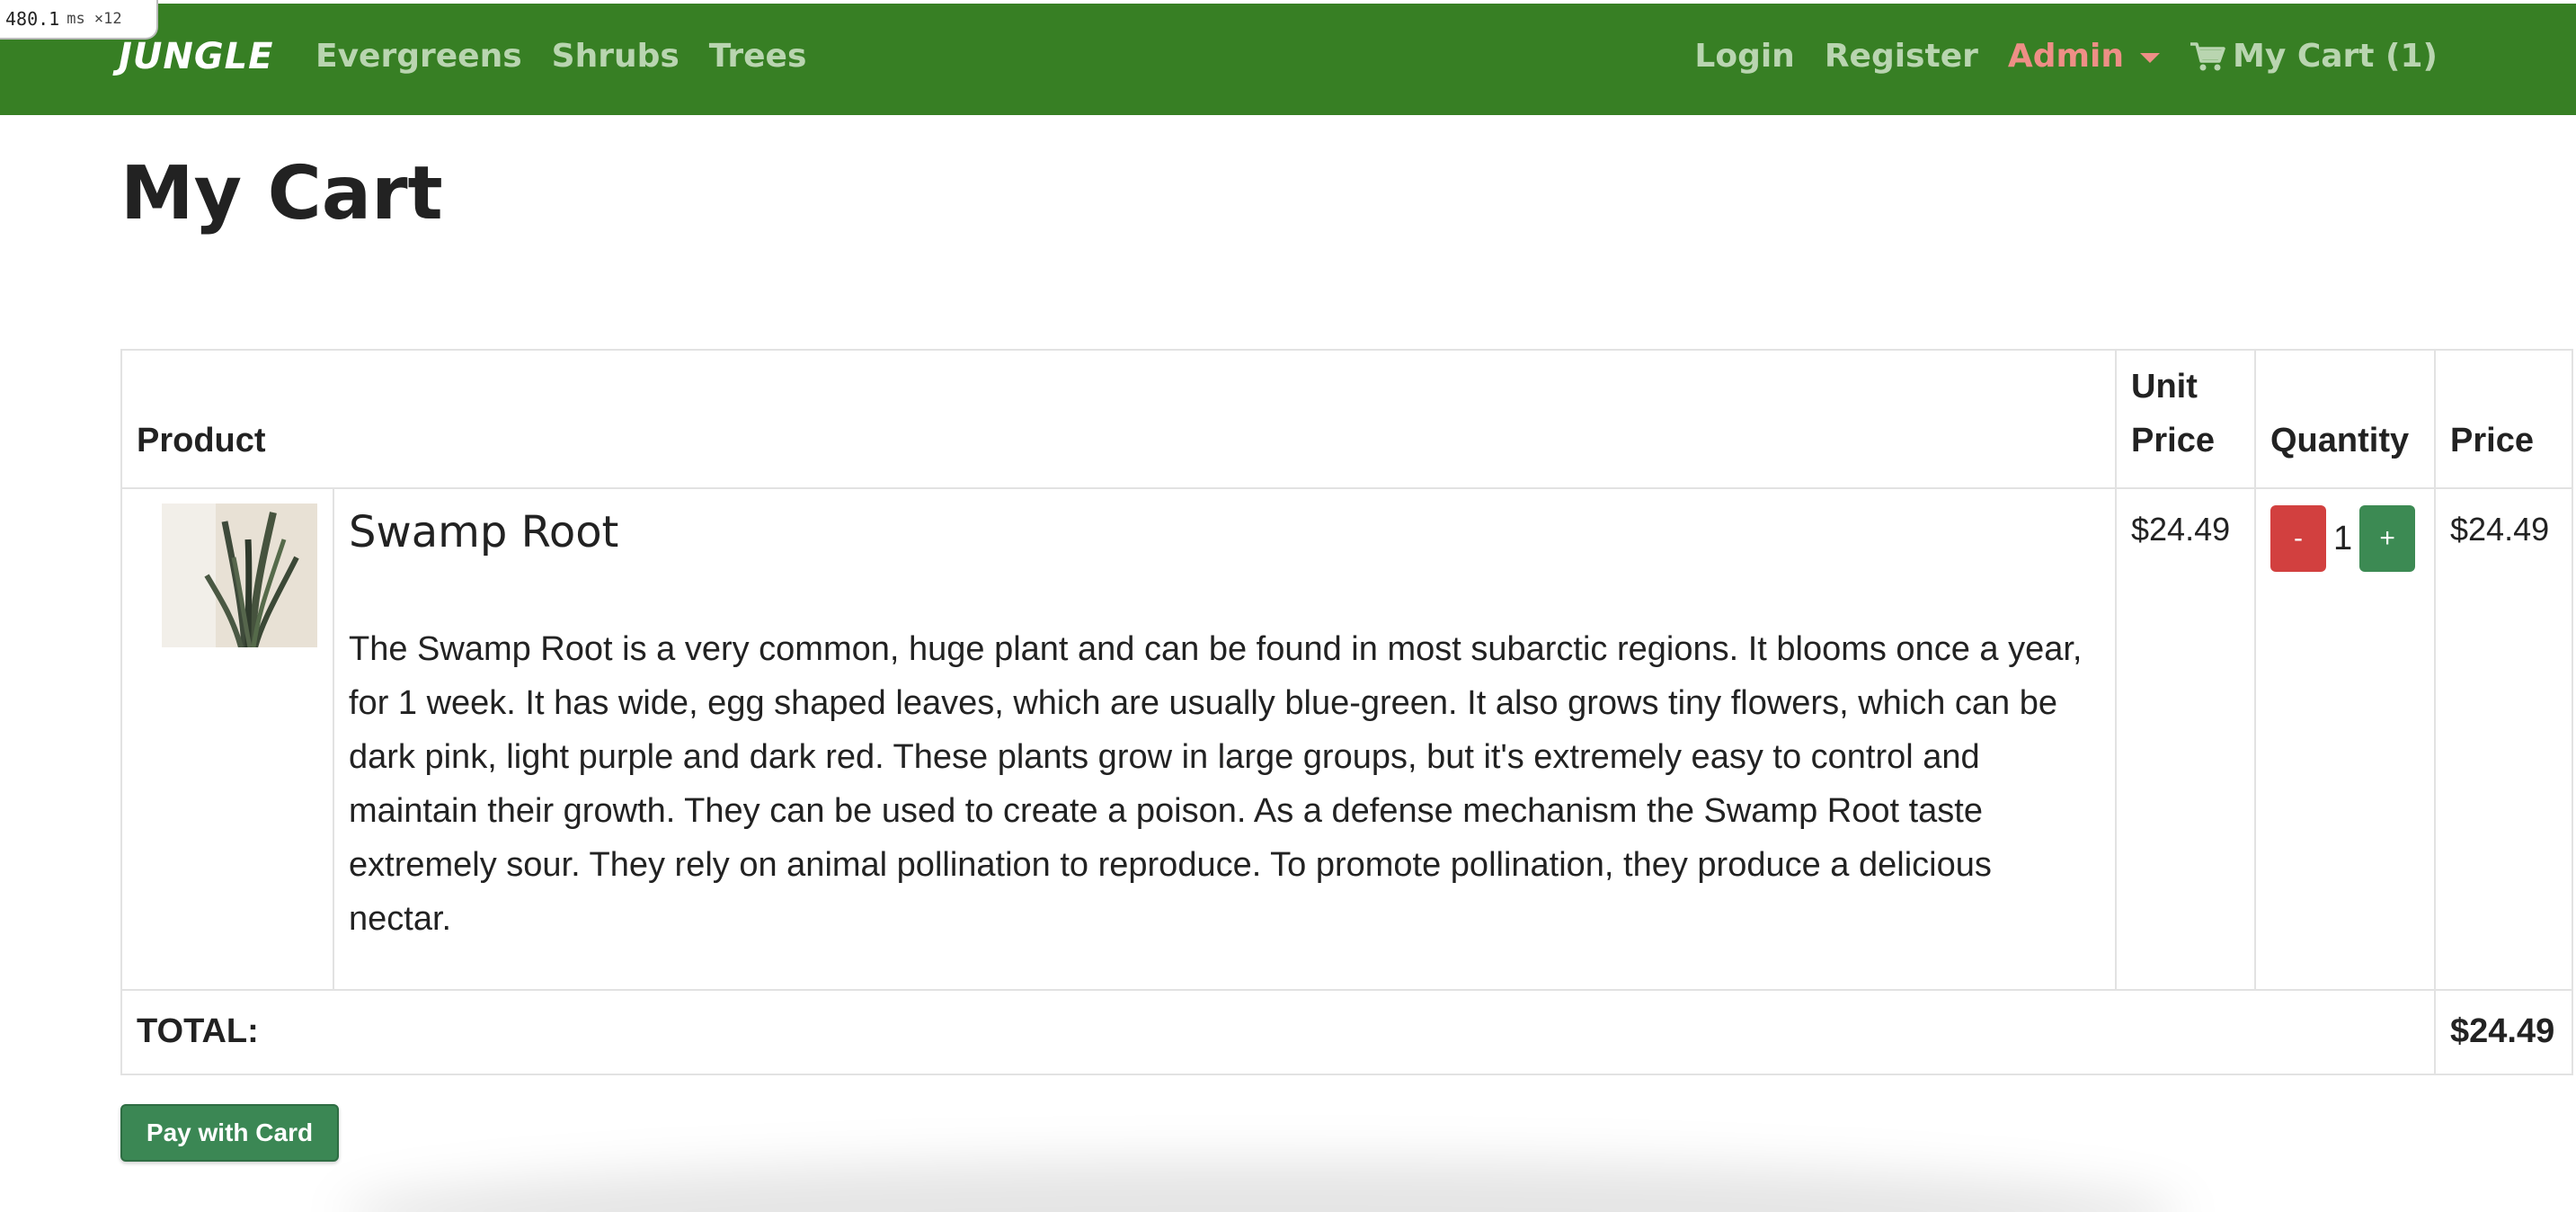 This screenshot has width=2576, height=1212. What do you see at coordinates (196, 56) in the screenshot?
I see `brand-logo: JUNGLE` at bounding box center [196, 56].